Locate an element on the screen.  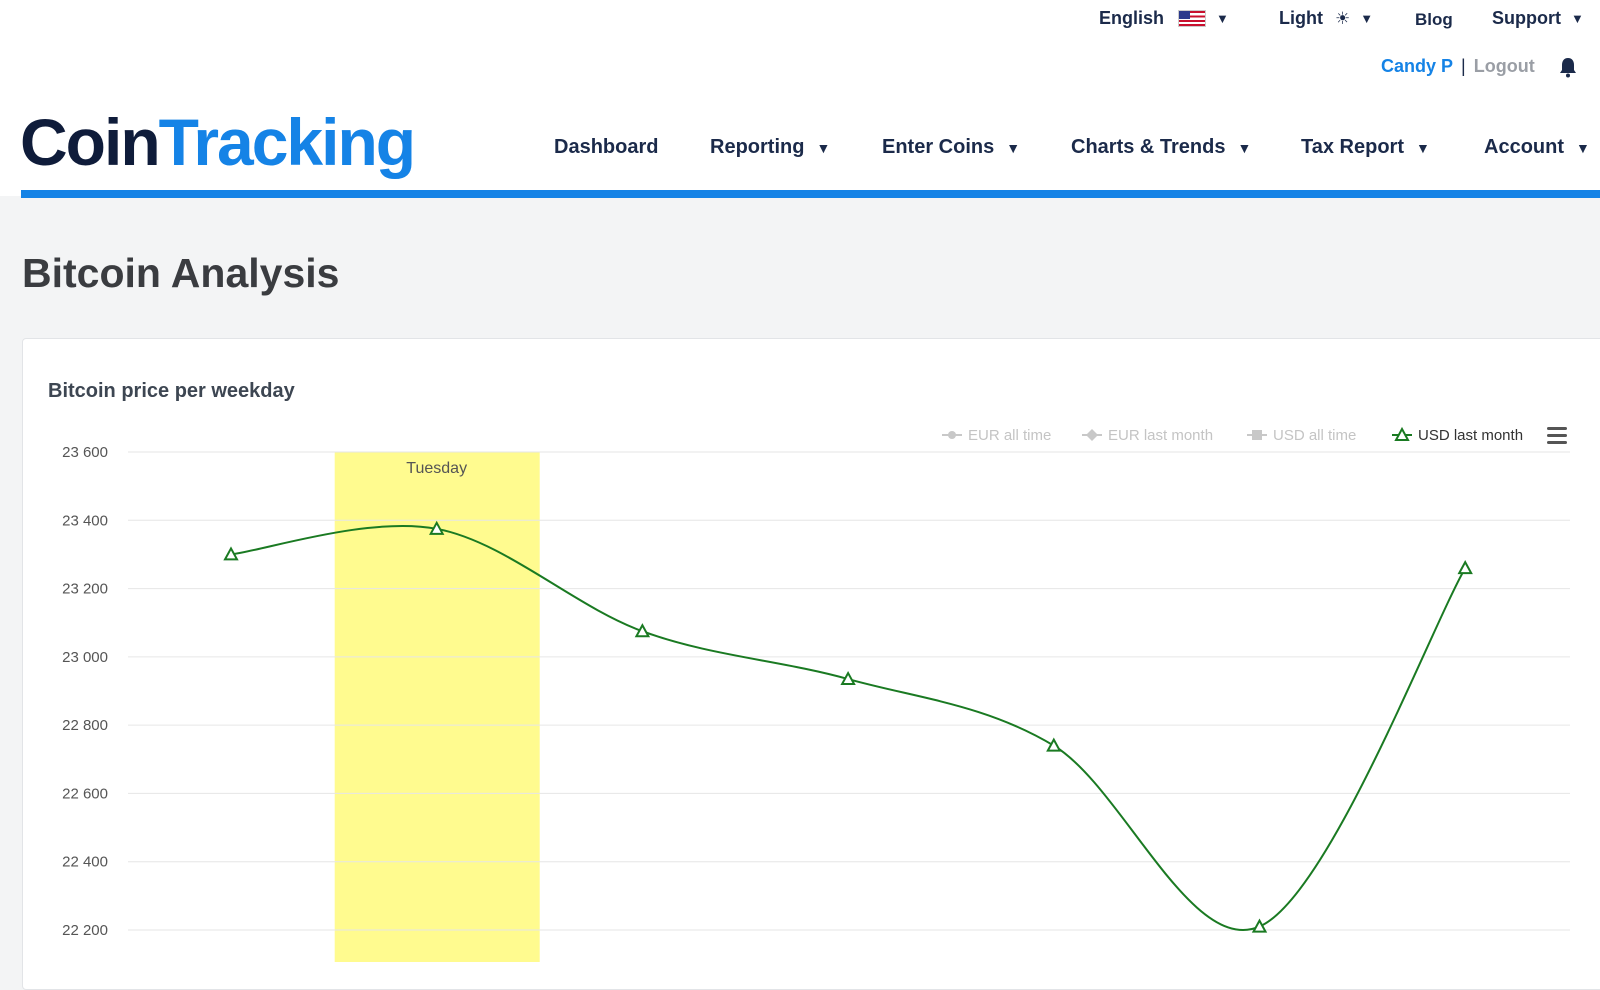
legend-item-label: EUR all time is located at coordinates (1009, 435).